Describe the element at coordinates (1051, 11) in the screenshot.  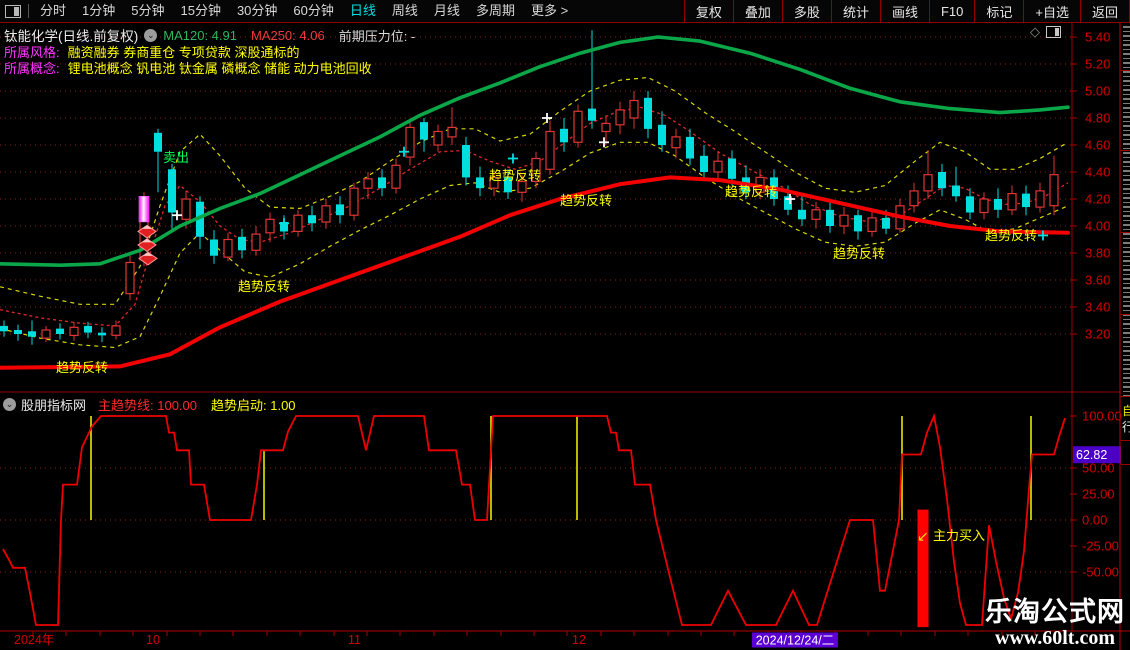
I see `toolbar-button: +自选` at that location.